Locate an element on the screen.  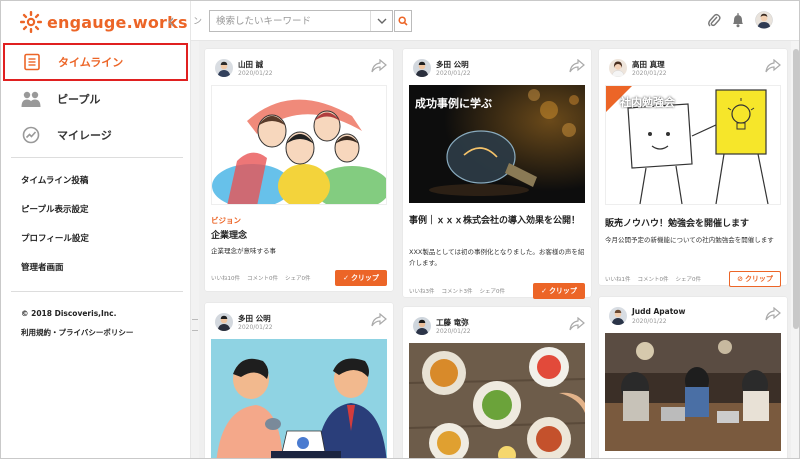
likes-count: いいね1件 is located at coordinates (618, 279).